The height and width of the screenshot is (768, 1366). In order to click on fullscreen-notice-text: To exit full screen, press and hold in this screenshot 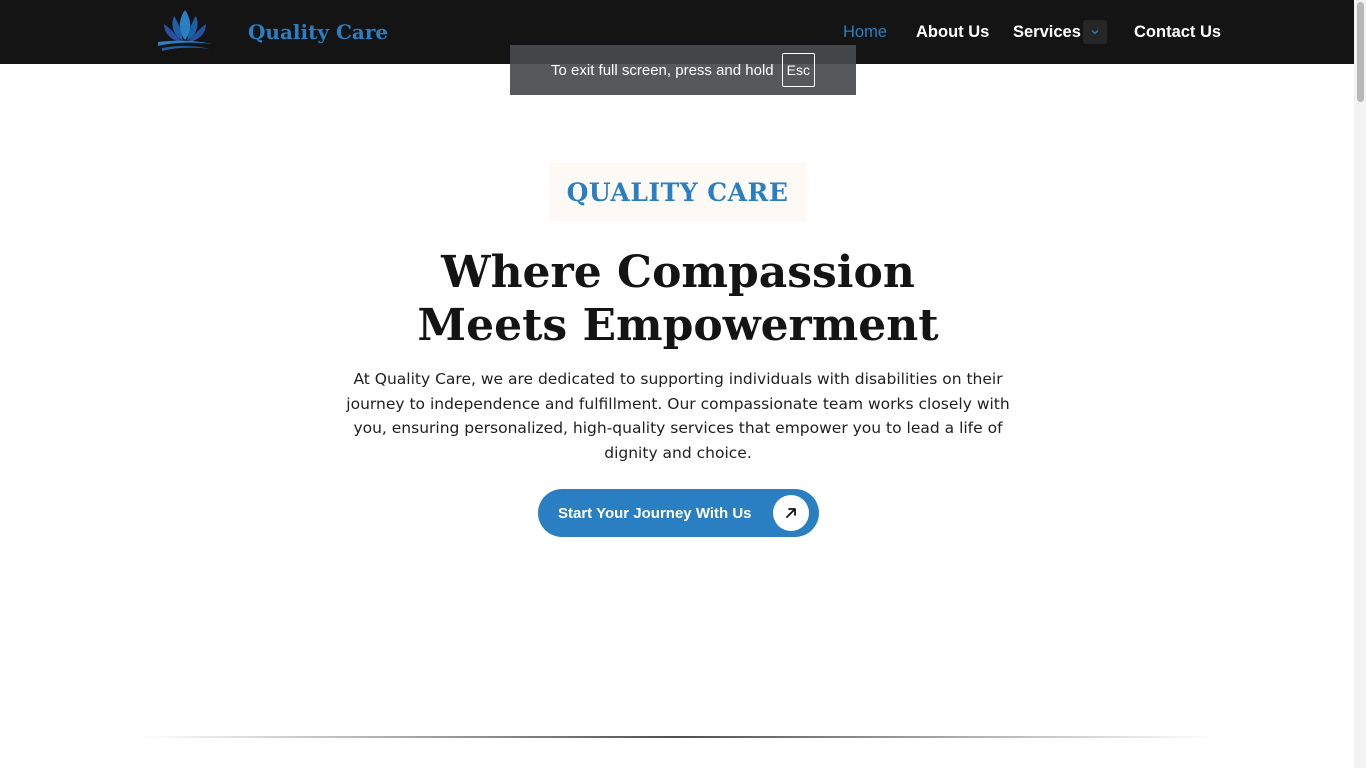, I will do `click(662, 70)`.